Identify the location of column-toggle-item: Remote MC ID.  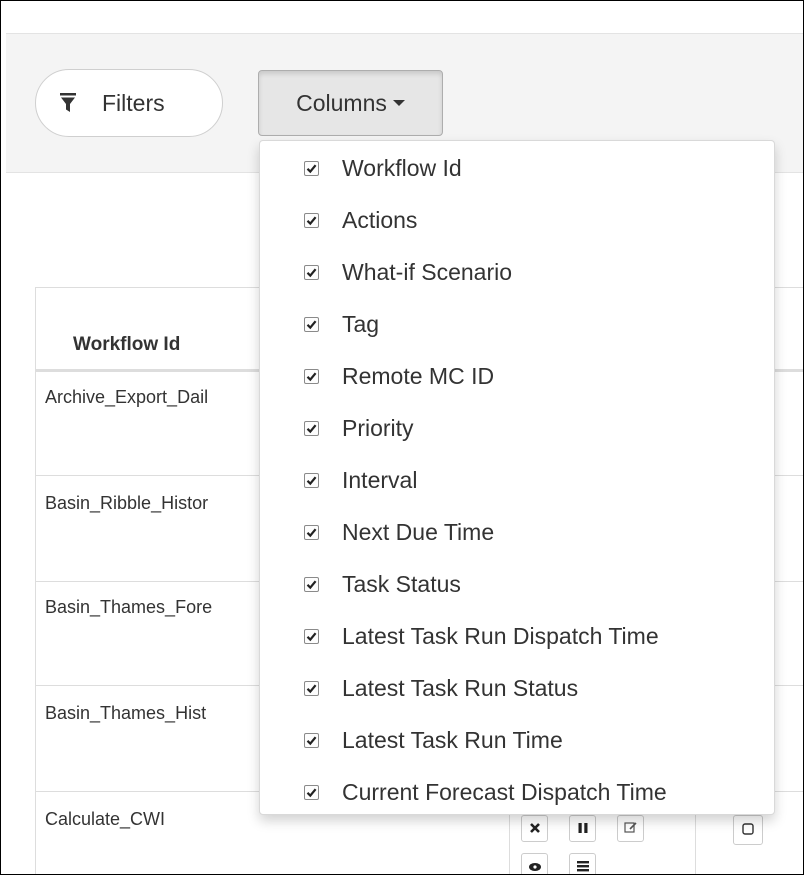
(517, 376).